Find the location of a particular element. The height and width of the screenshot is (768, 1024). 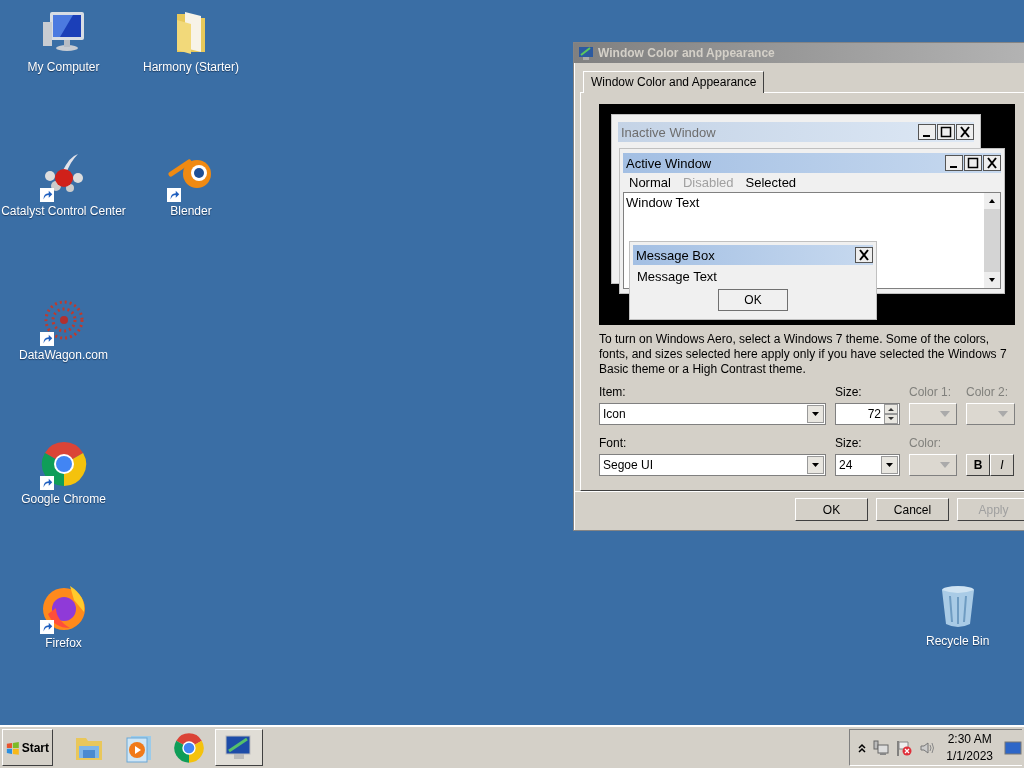

spinner-arrows-icon is located at coordinates (891, 414).